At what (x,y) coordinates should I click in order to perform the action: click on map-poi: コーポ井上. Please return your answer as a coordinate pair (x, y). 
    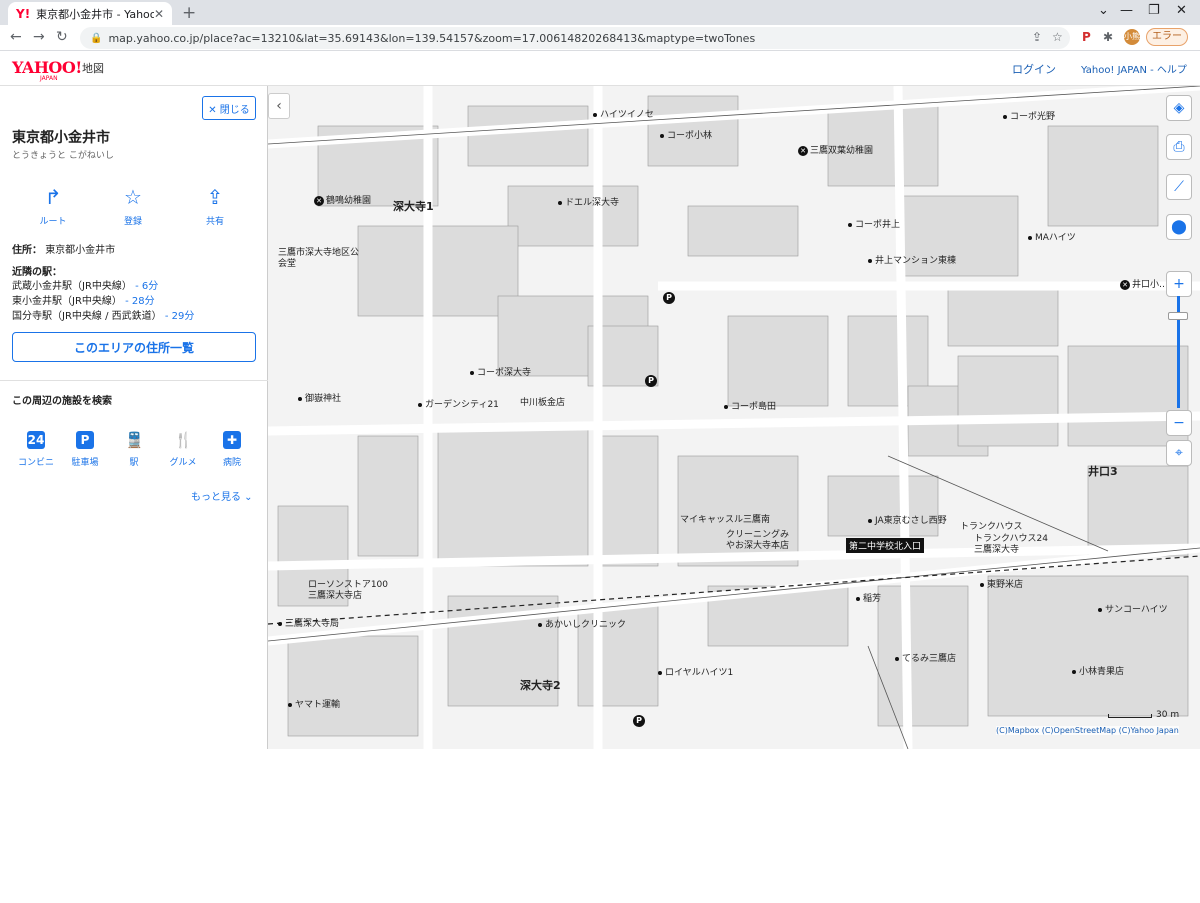
    Looking at the image, I should click on (874, 225).